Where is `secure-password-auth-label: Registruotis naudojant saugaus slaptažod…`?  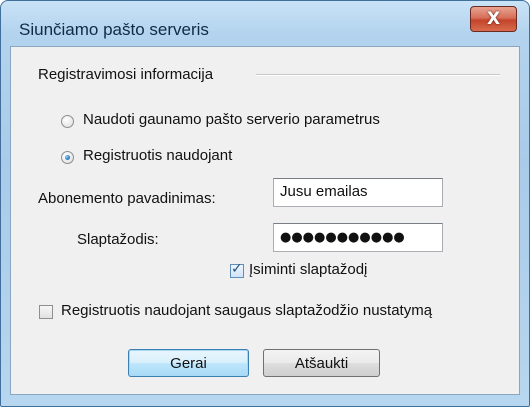 secure-password-auth-label: Registruotis naudojant saugaus slaptažod… is located at coordinates (246, 310).